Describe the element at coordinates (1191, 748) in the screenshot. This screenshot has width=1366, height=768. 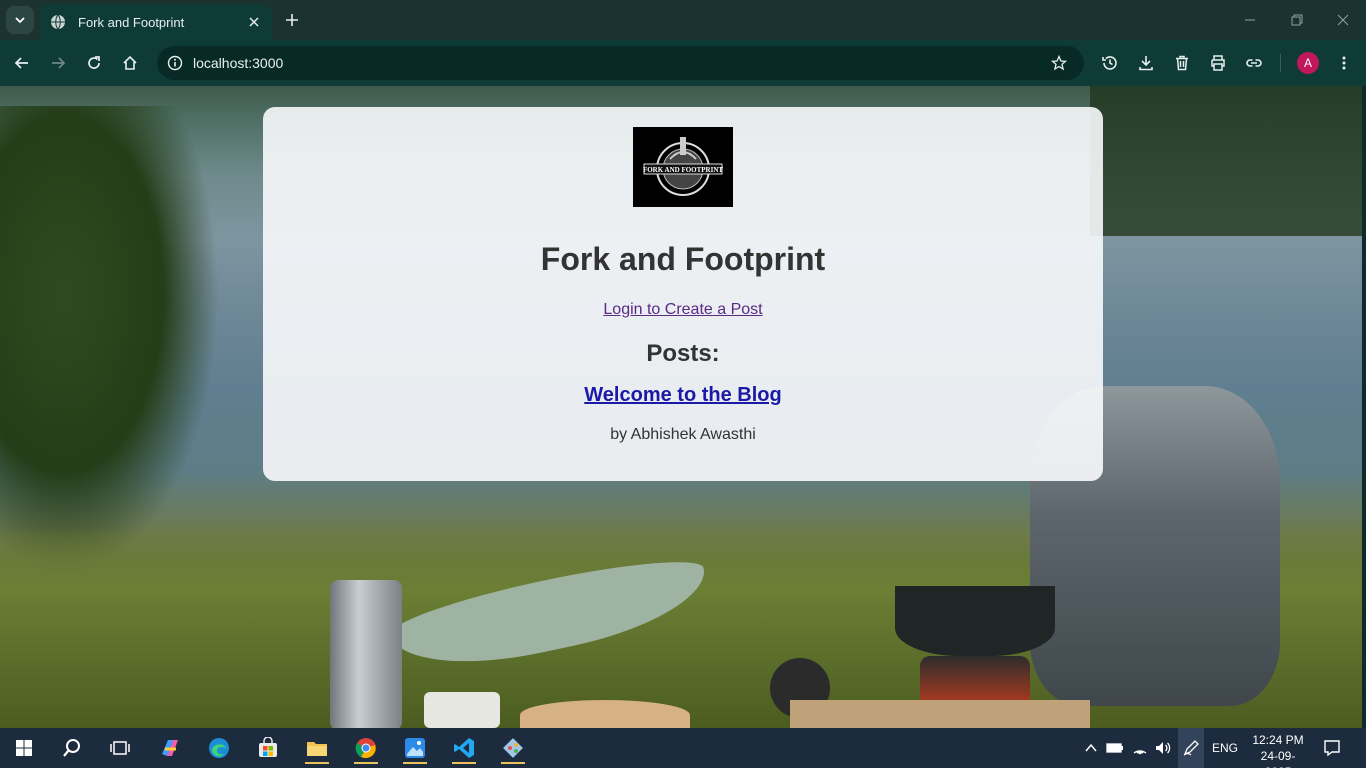
I see `pen-icon` at that location.